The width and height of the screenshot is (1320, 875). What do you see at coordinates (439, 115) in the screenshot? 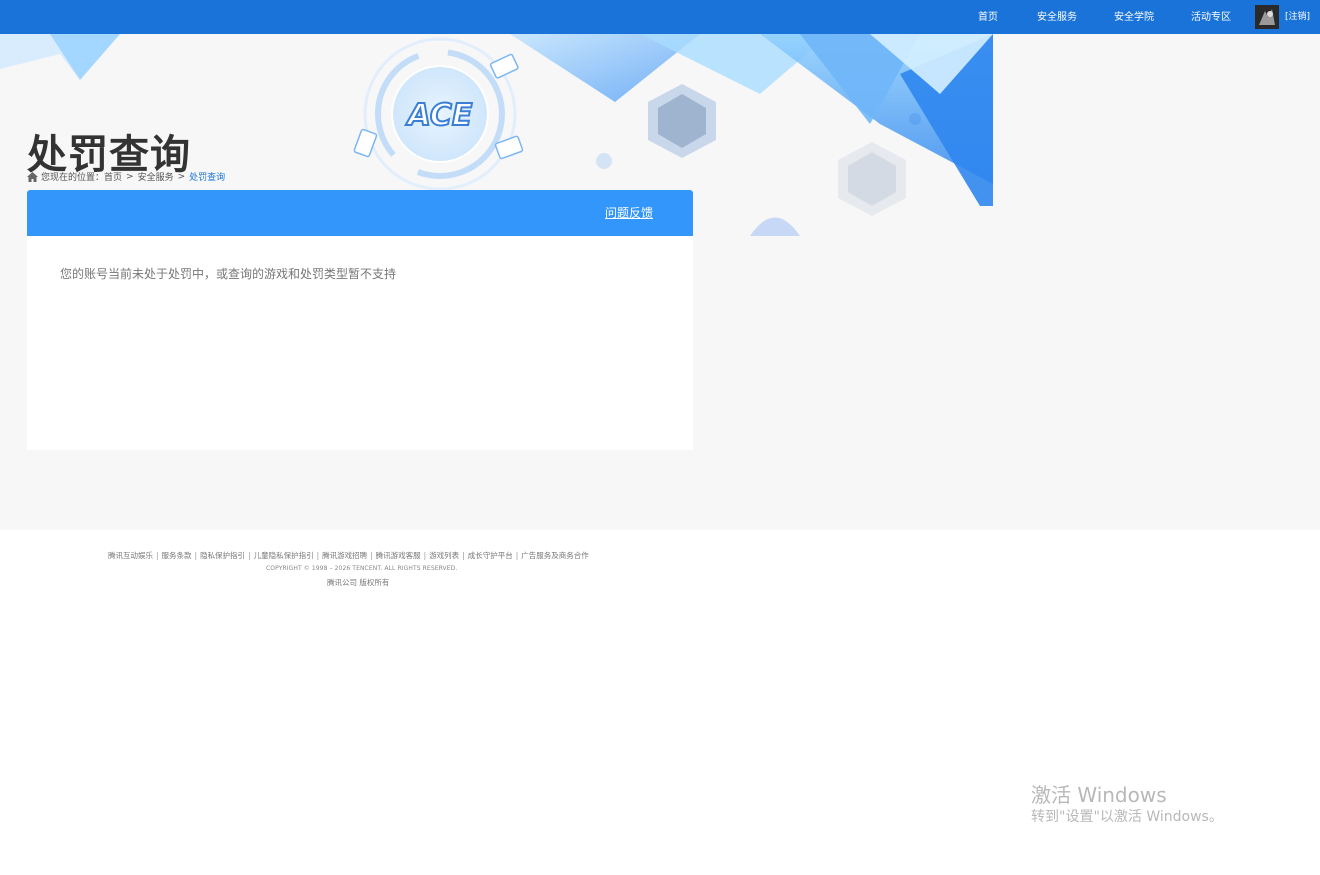
I see `banner-logo-text: ACE` at bounding box center [439, 115].